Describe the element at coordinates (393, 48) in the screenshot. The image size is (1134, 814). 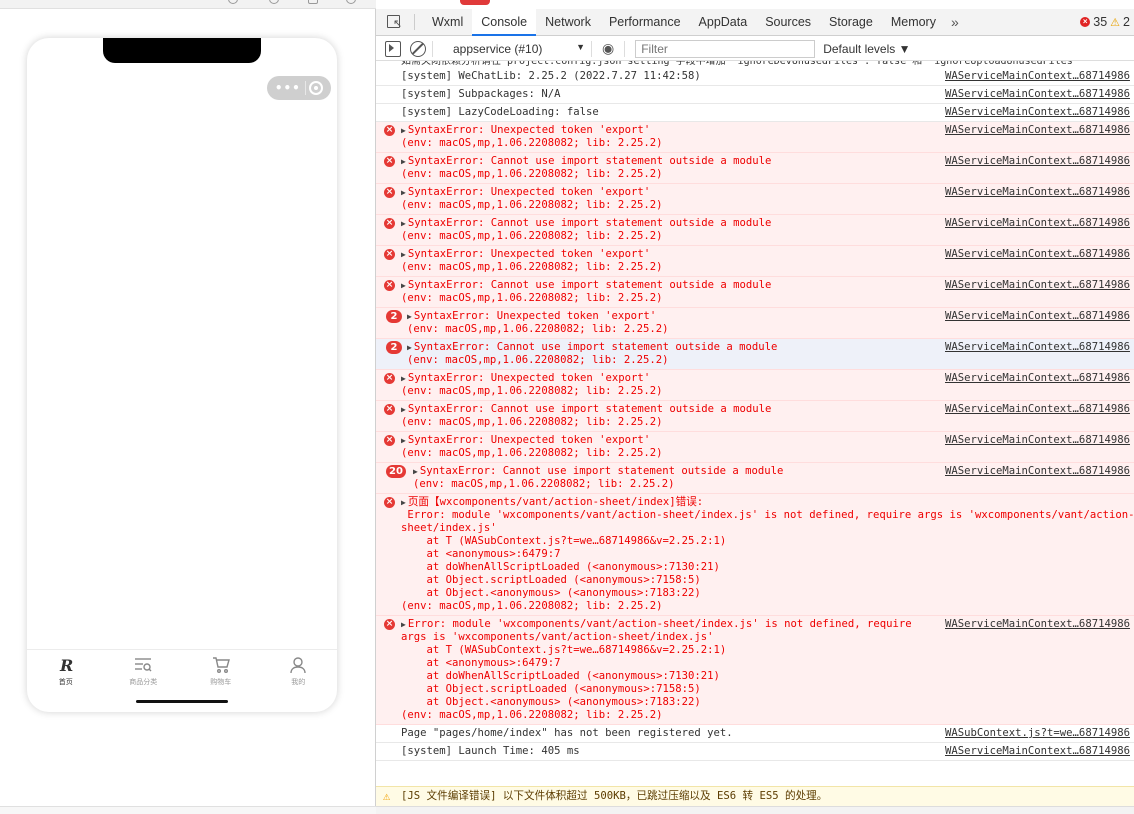
I see `sidebar-toggle-icon` at that location.